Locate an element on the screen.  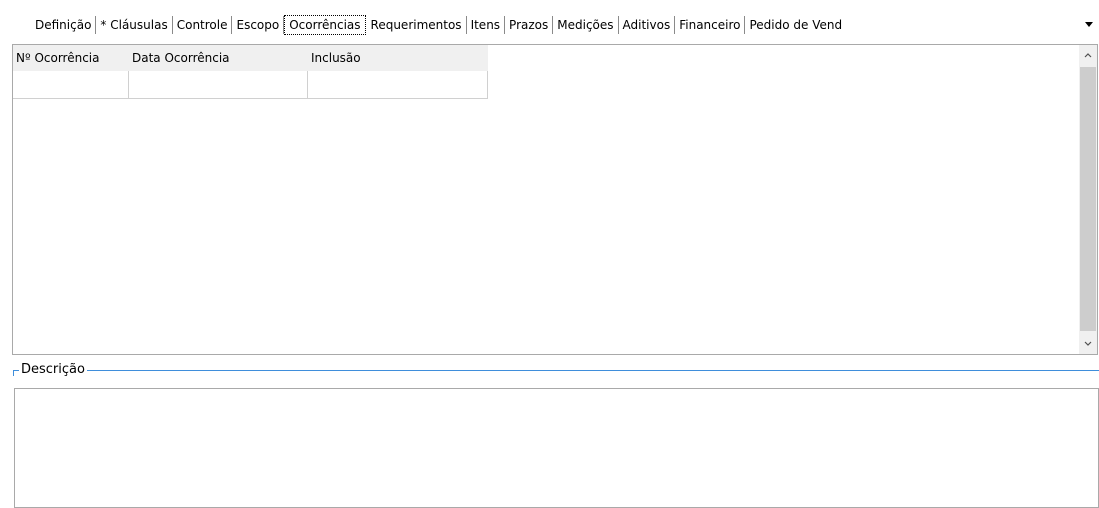
tab-clausulas: * Cláusulas is located at coordinates (134, 25).